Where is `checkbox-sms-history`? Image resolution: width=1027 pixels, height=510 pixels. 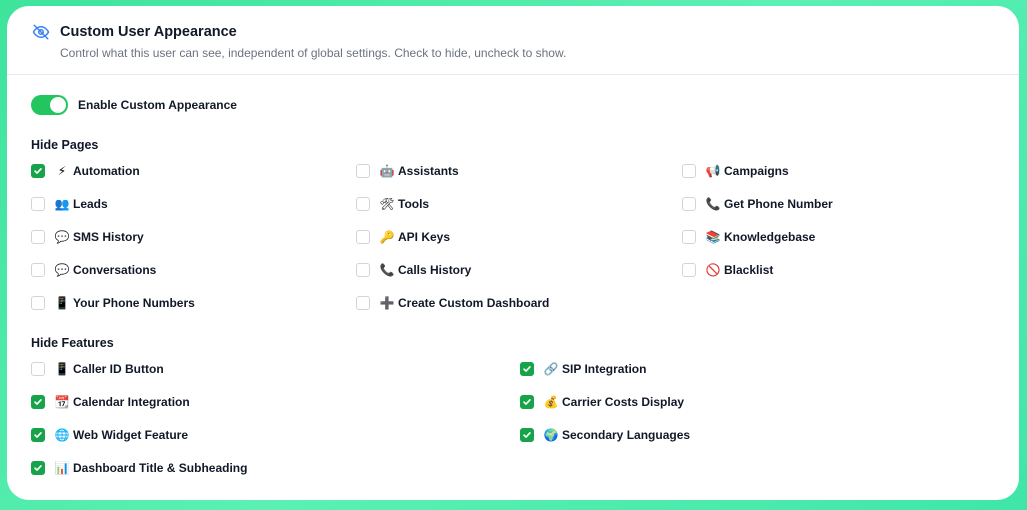
checkbox-sms-history is located at coordinates (38, 237).